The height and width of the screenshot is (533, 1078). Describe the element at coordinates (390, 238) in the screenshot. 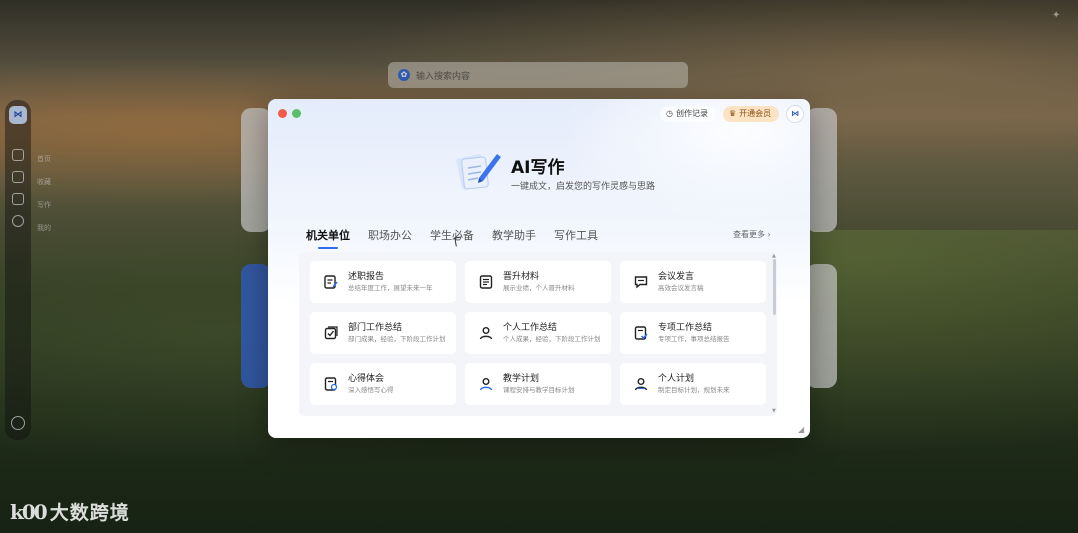

I see `tab-workplace: 职场办公` at that location.